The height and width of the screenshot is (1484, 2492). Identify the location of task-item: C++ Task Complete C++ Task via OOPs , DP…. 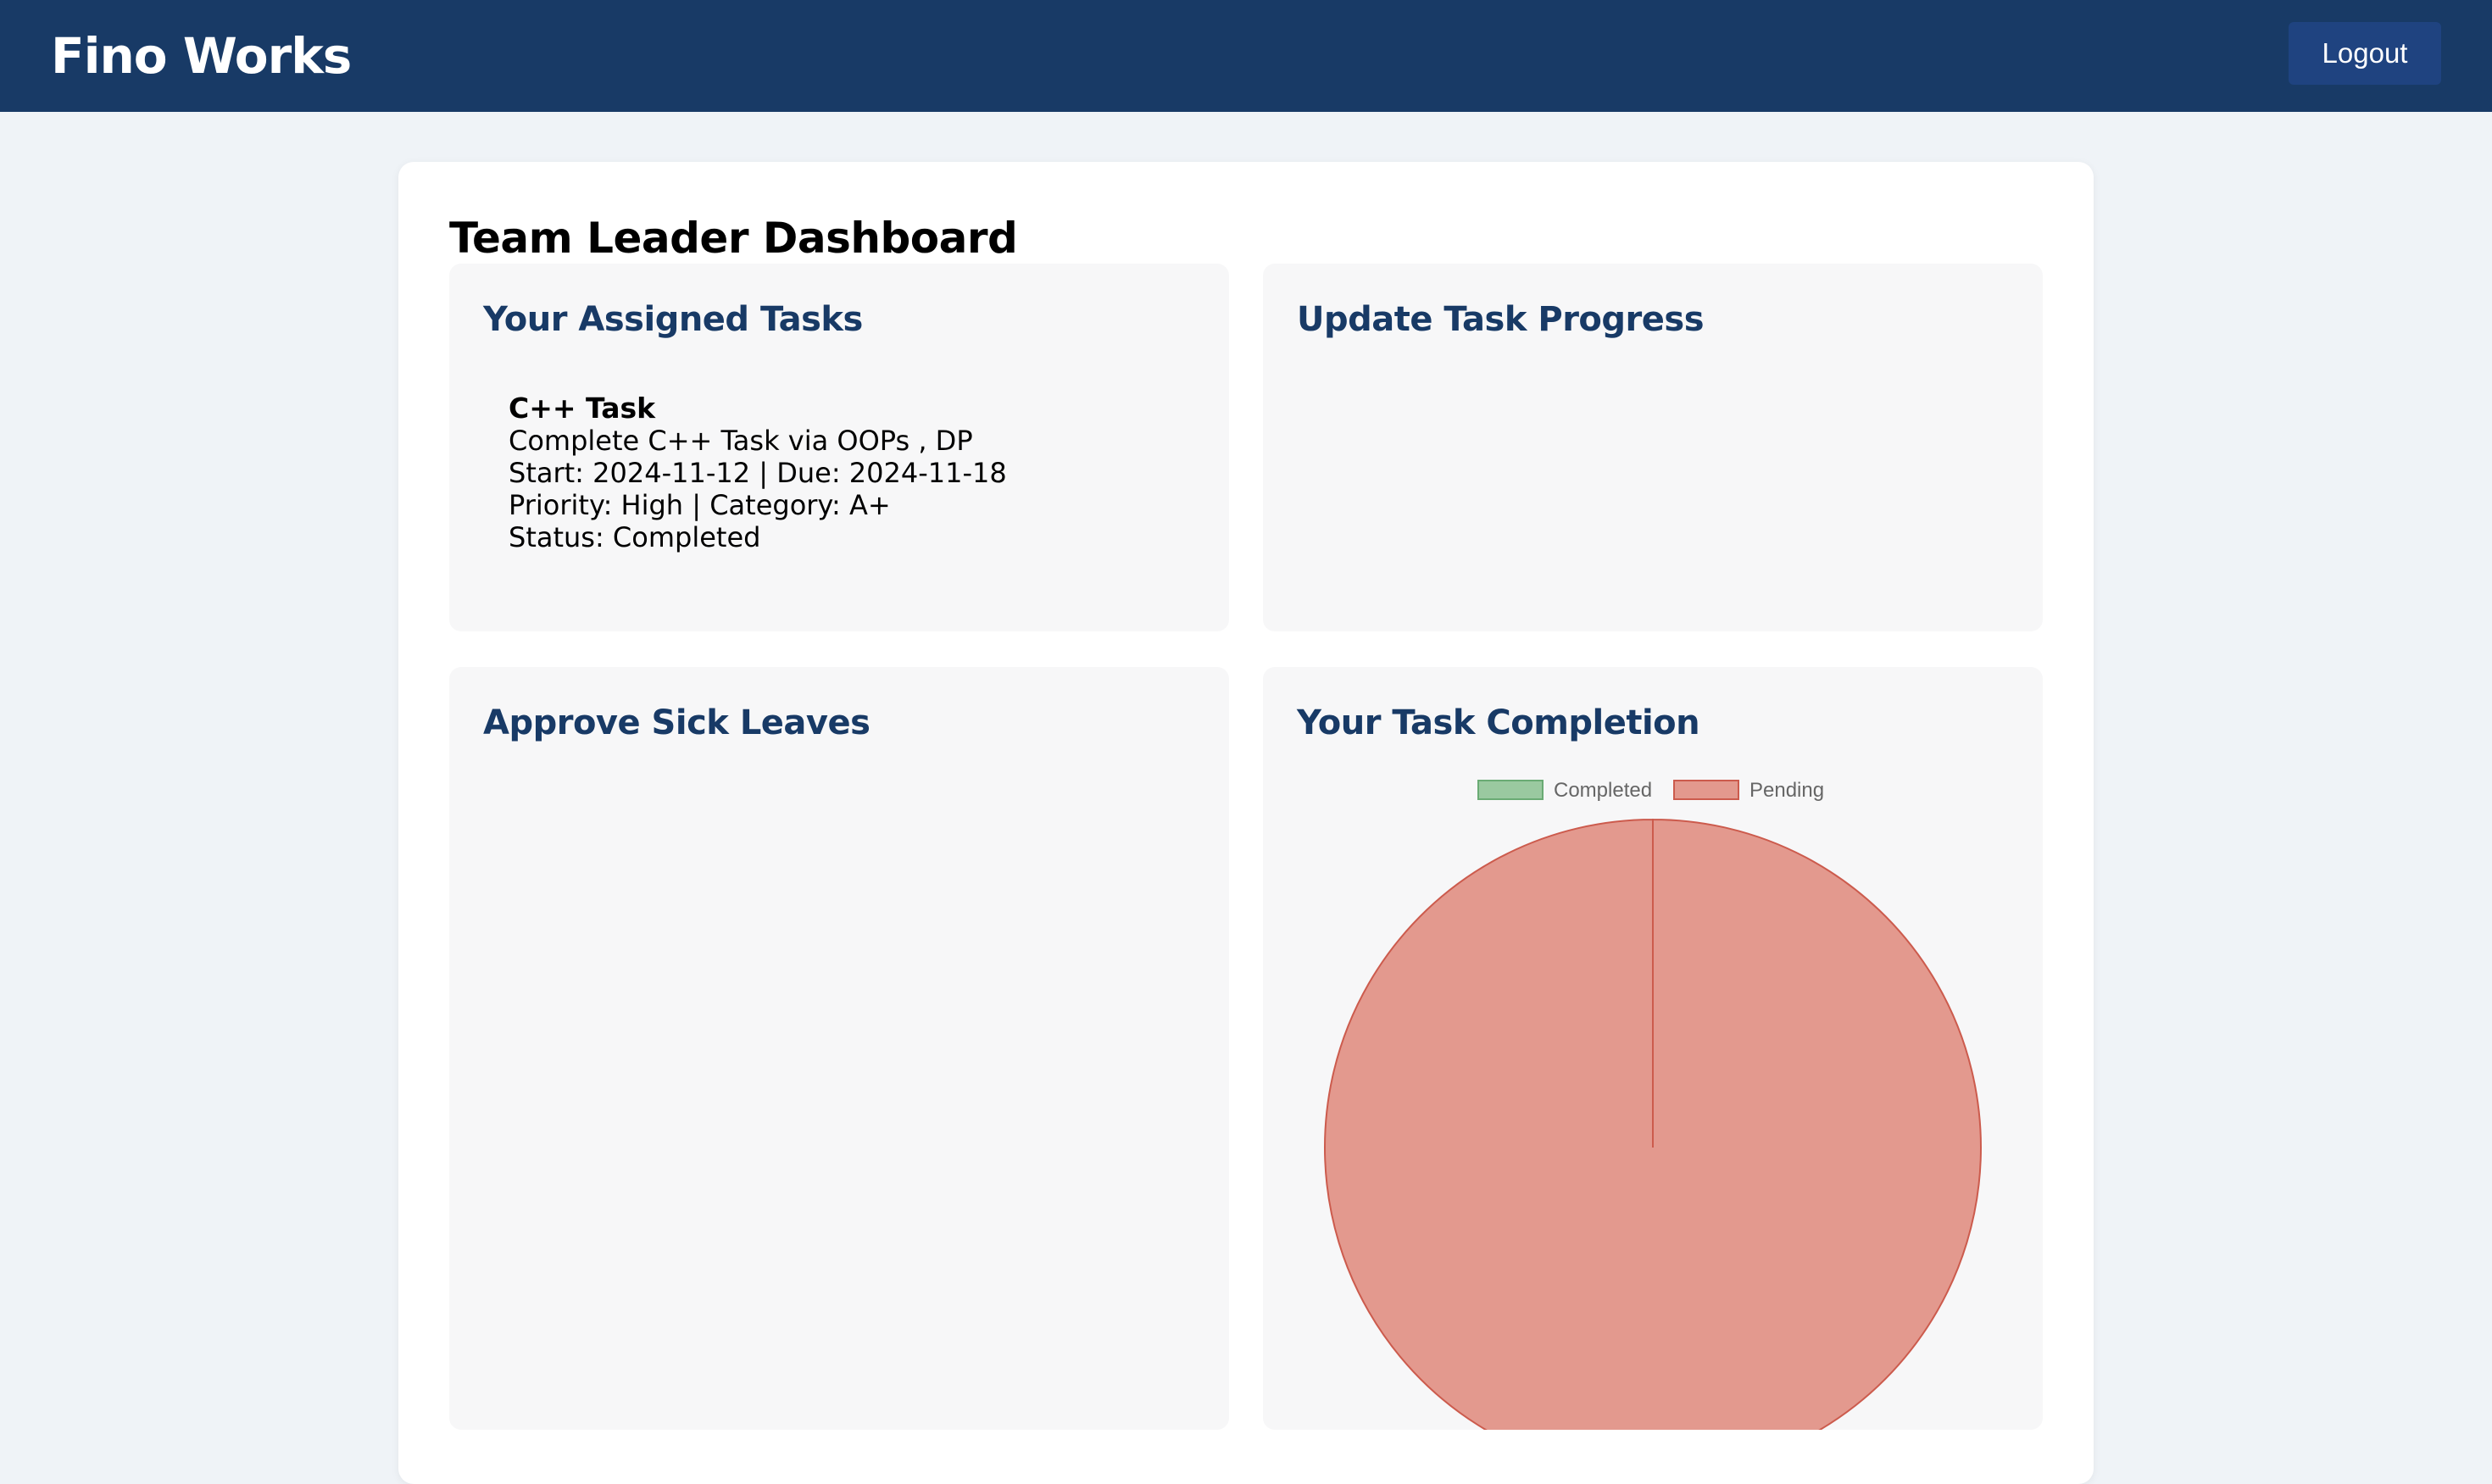
(758, 473).